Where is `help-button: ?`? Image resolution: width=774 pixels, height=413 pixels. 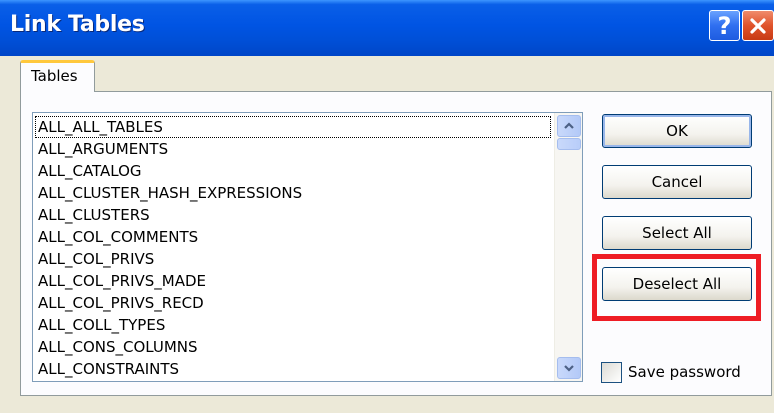
help-button: ? is located at coordinates (724, 25).